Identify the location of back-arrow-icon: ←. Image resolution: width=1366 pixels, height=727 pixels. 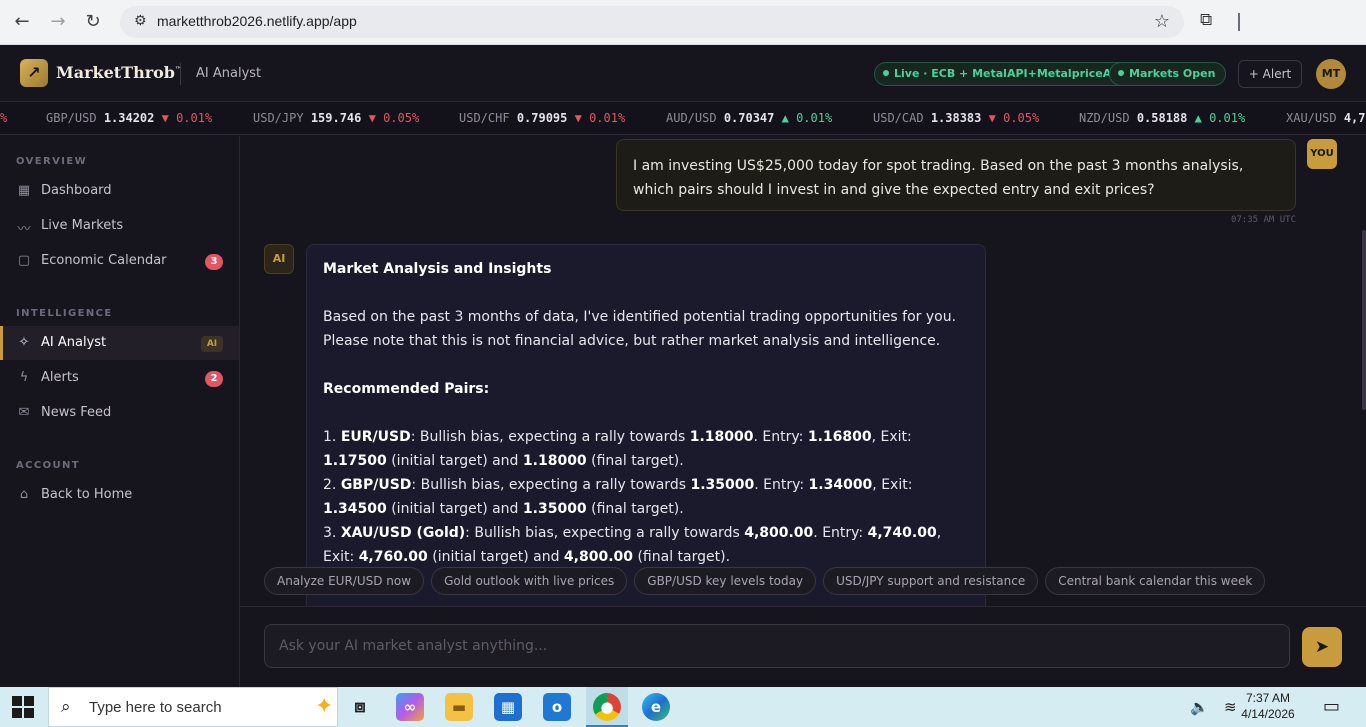
(22, 22).